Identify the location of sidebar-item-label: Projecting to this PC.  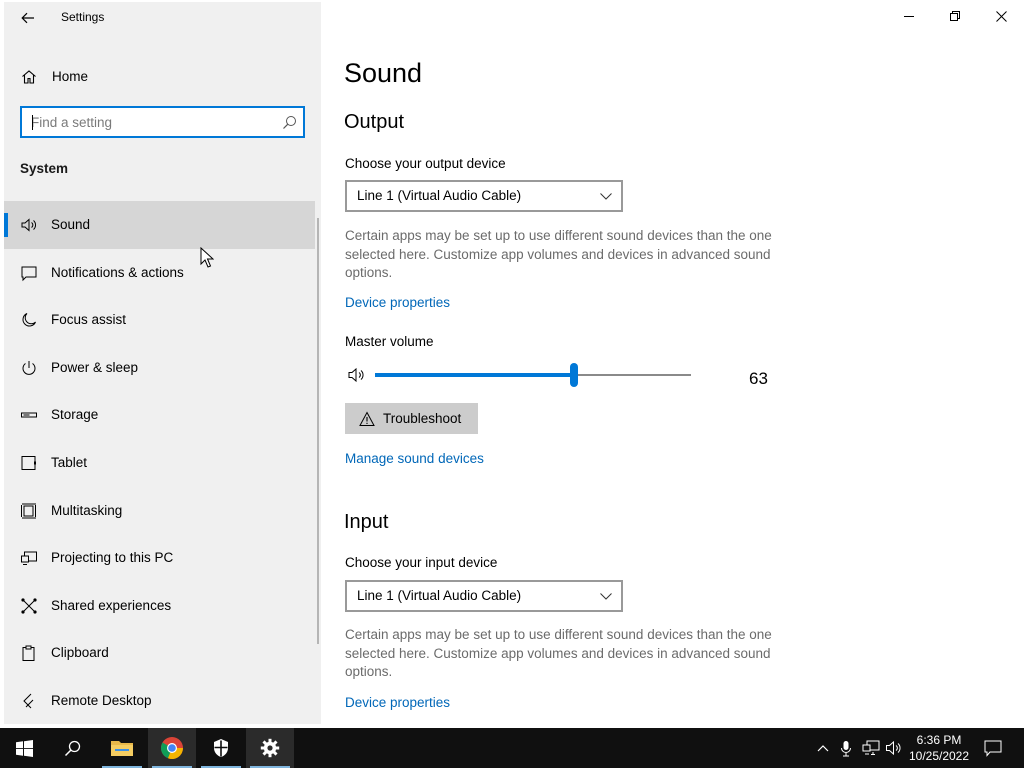
(112, 558).